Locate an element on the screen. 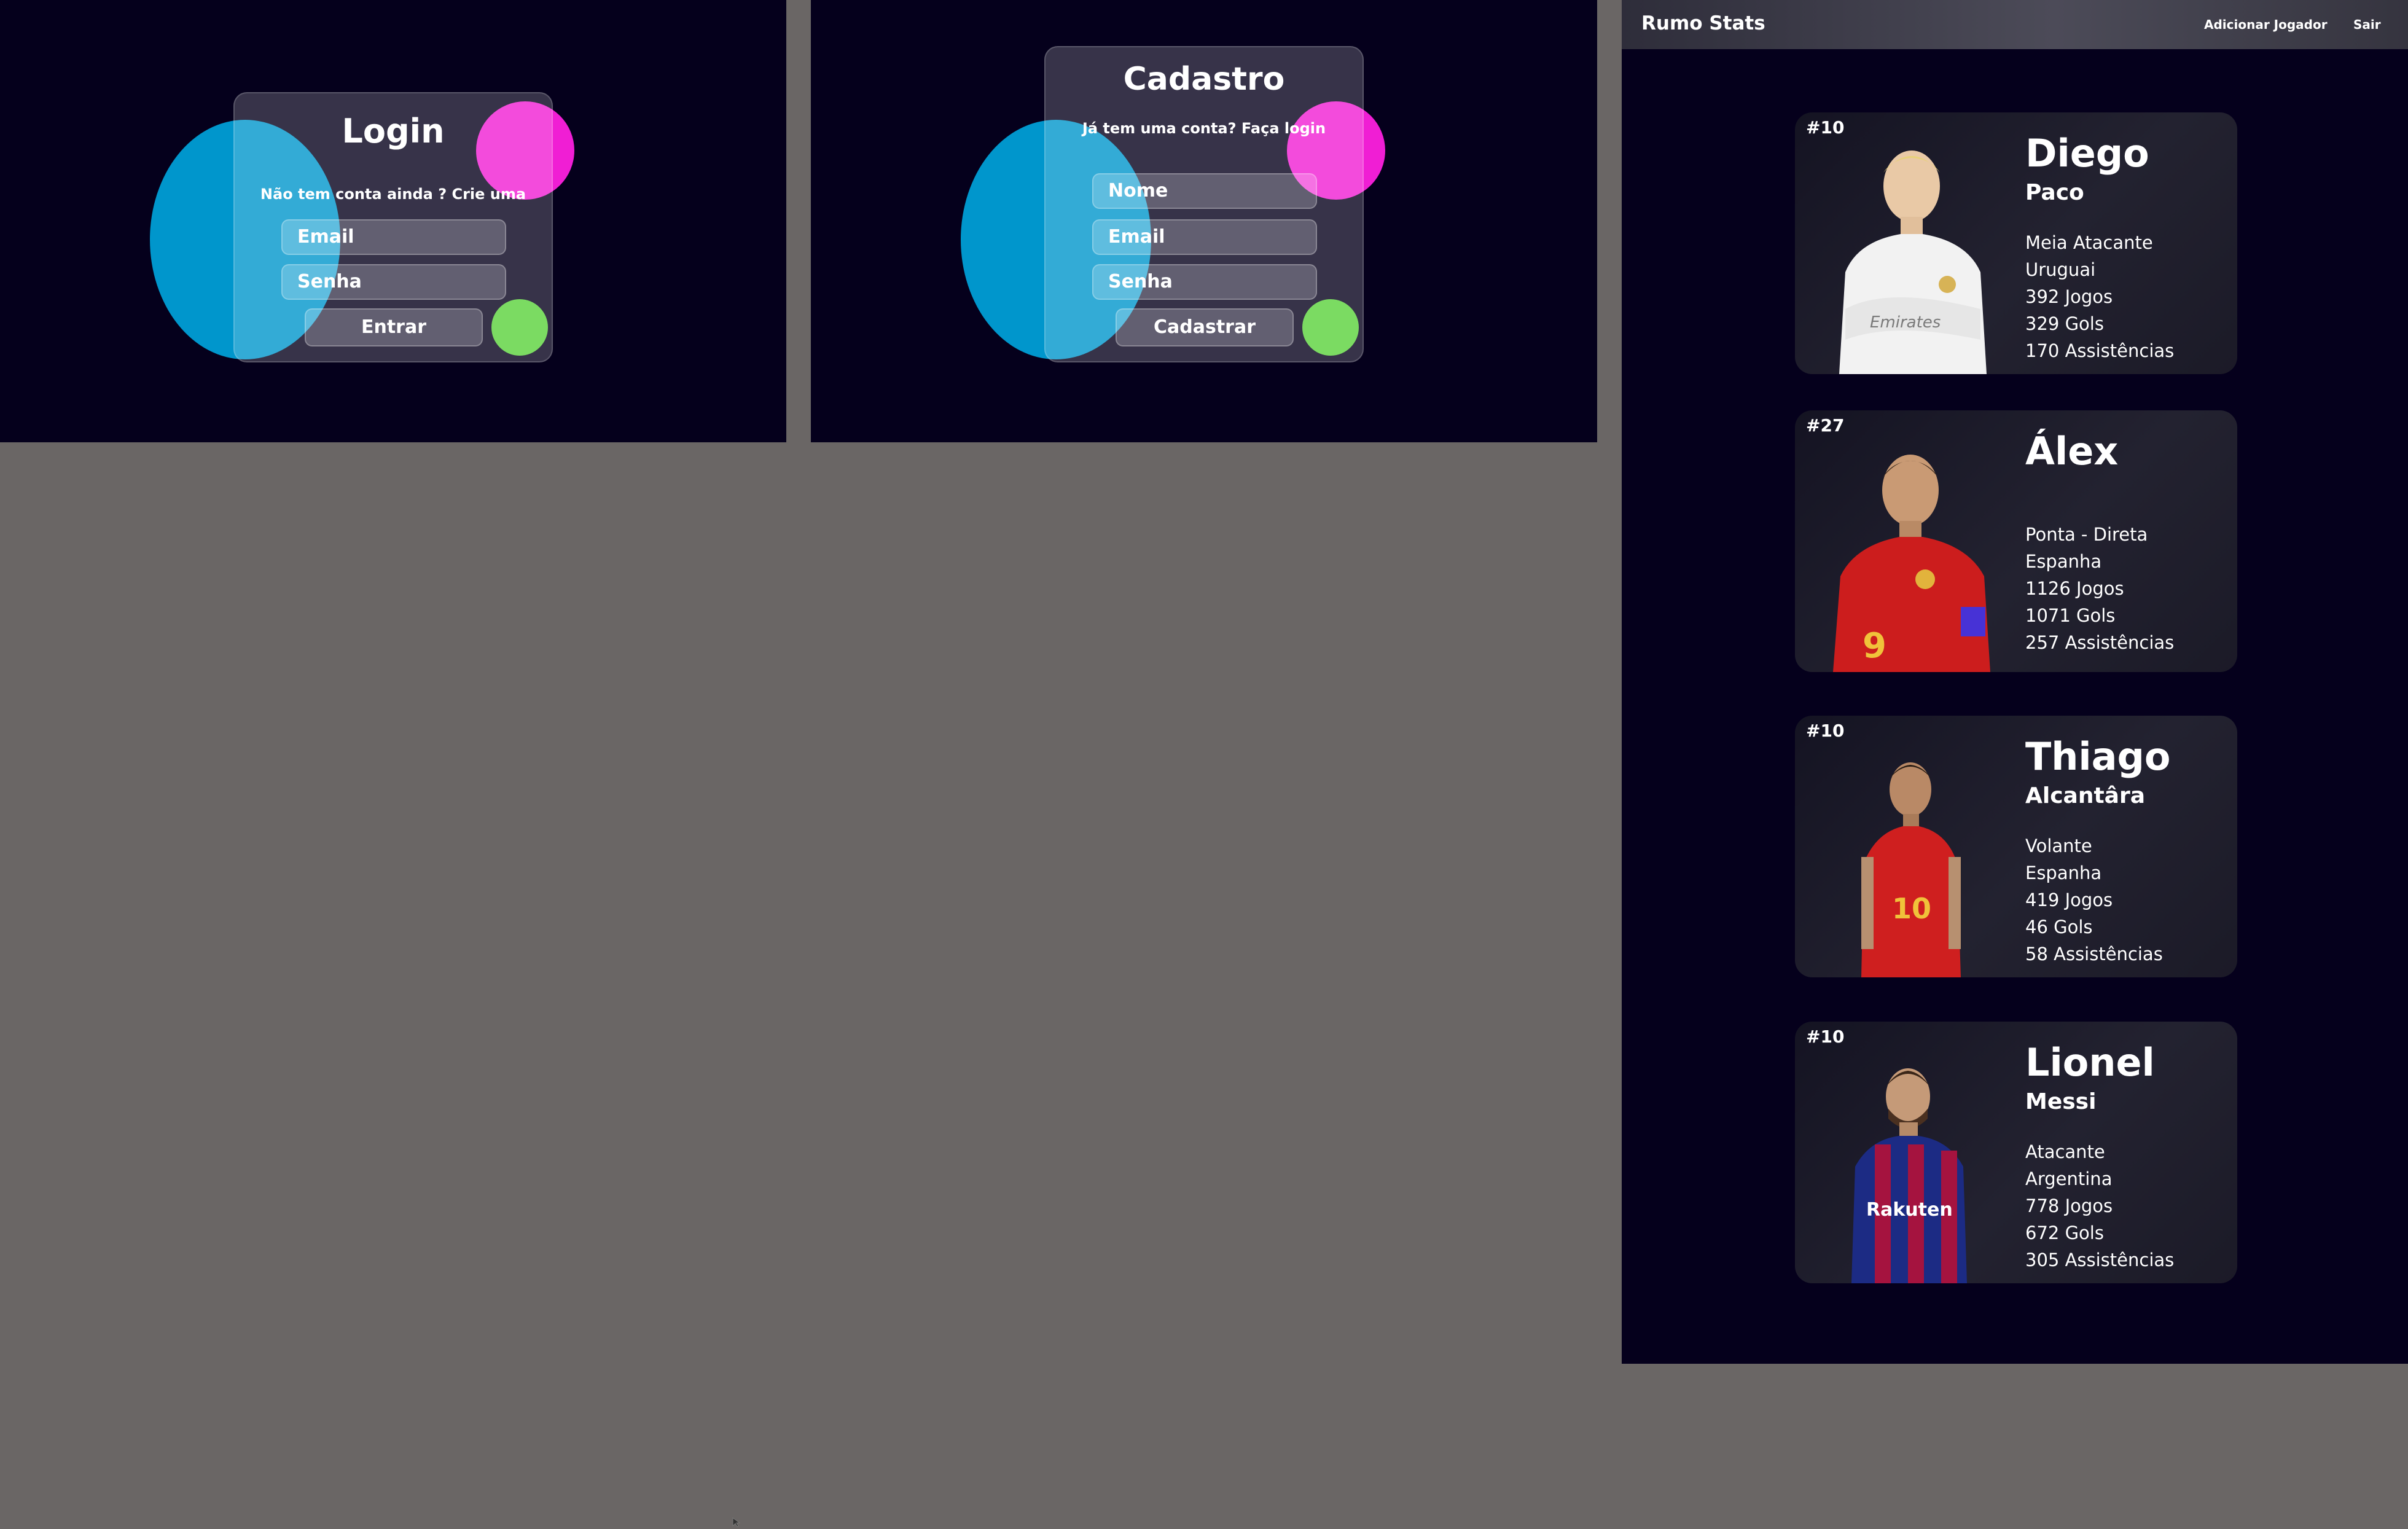  svg-text: 10 is located at coordinates (1911, 908).